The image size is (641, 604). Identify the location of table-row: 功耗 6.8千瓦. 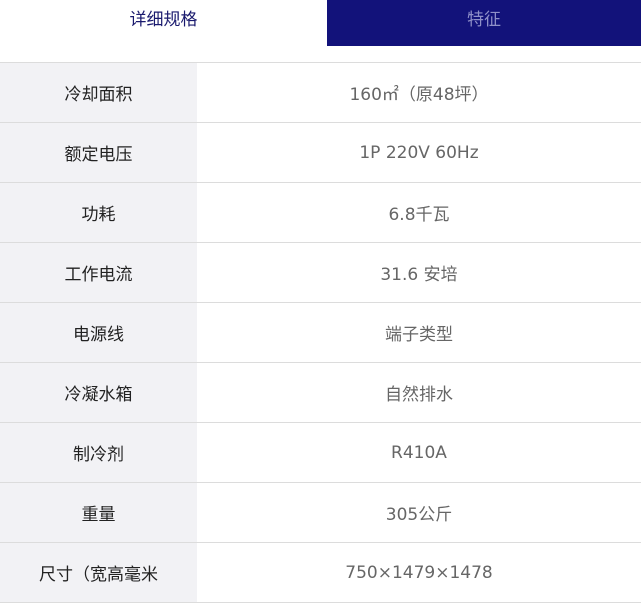
(320, 213).